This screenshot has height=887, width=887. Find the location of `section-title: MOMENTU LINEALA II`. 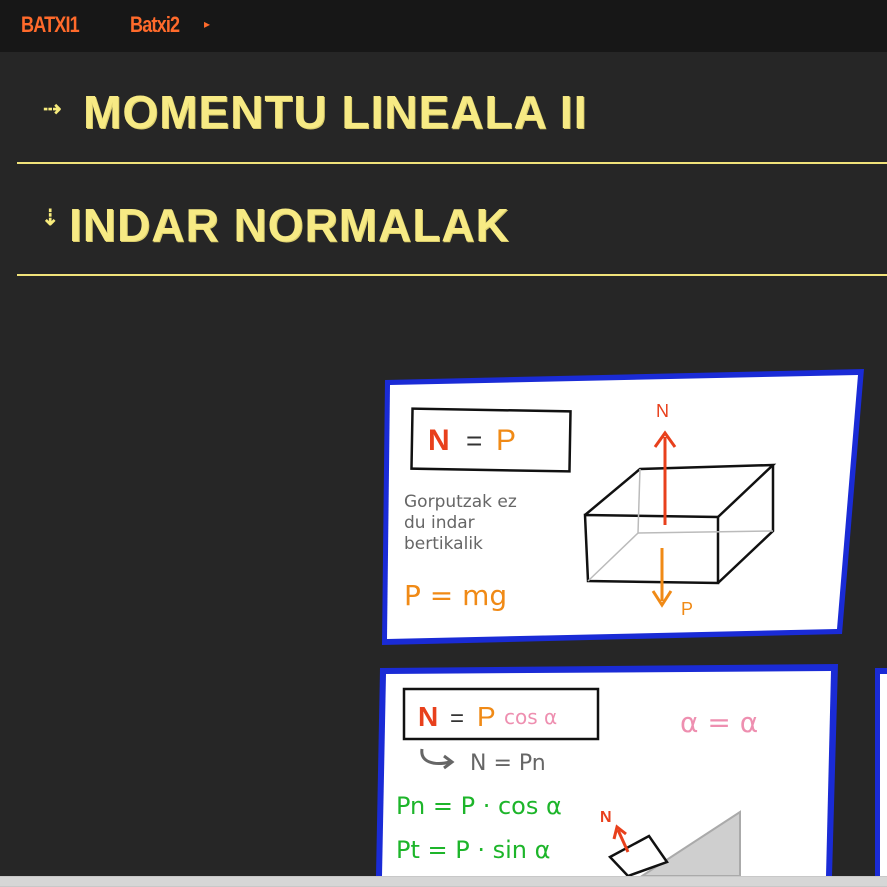

section-title: MOMENTU LINEALA II is located at coordinates (335, 112).